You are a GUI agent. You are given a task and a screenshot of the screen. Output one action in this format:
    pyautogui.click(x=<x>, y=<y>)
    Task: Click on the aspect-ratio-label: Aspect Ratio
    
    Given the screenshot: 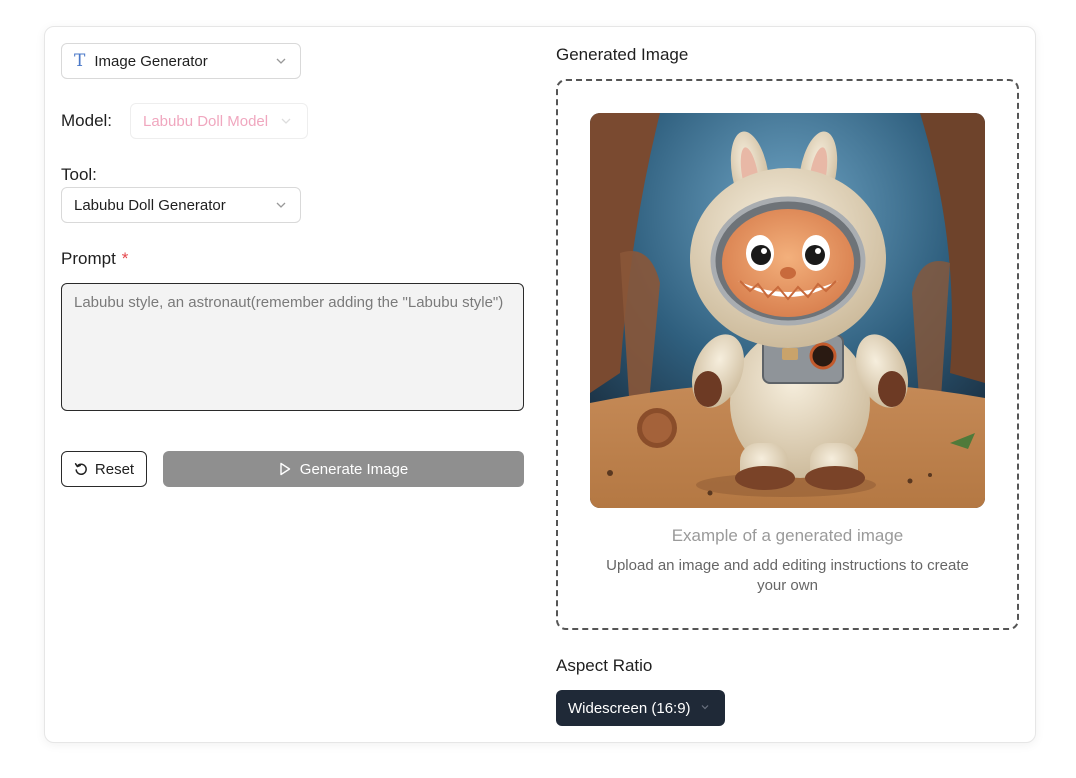 What is the action you would take?
    pyautogui.click(x=604, y=665)
    